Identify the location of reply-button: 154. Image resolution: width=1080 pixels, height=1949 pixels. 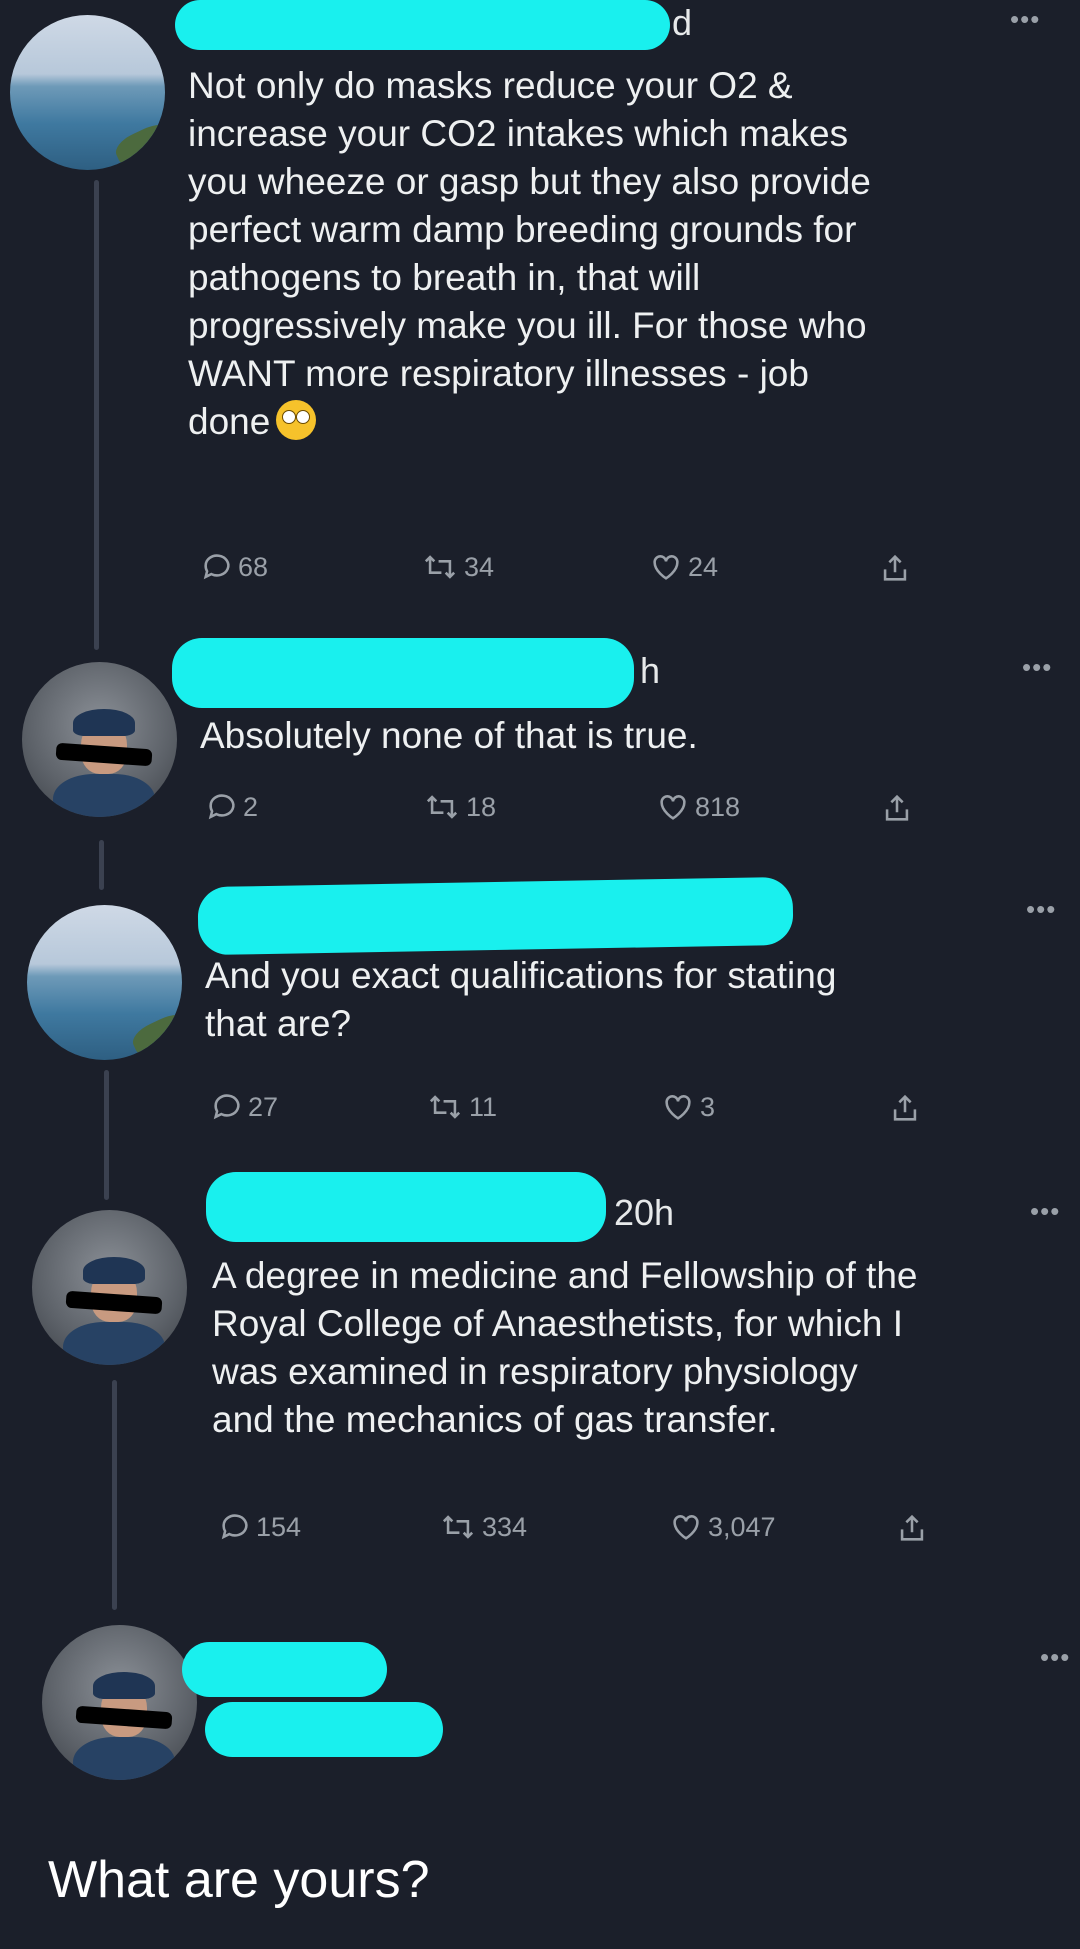
(259, 1527).